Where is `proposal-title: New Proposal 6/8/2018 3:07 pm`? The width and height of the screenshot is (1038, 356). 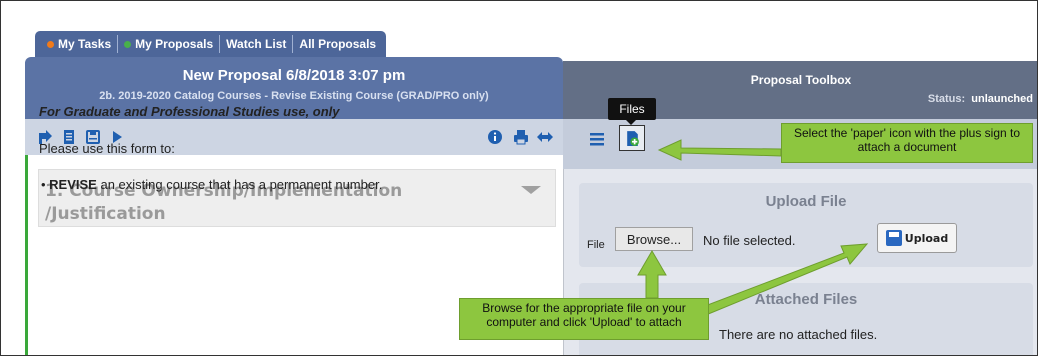
proposal-title: New Proposal 6/8/2018 3:07 pm is located at coordinates (294, 75).